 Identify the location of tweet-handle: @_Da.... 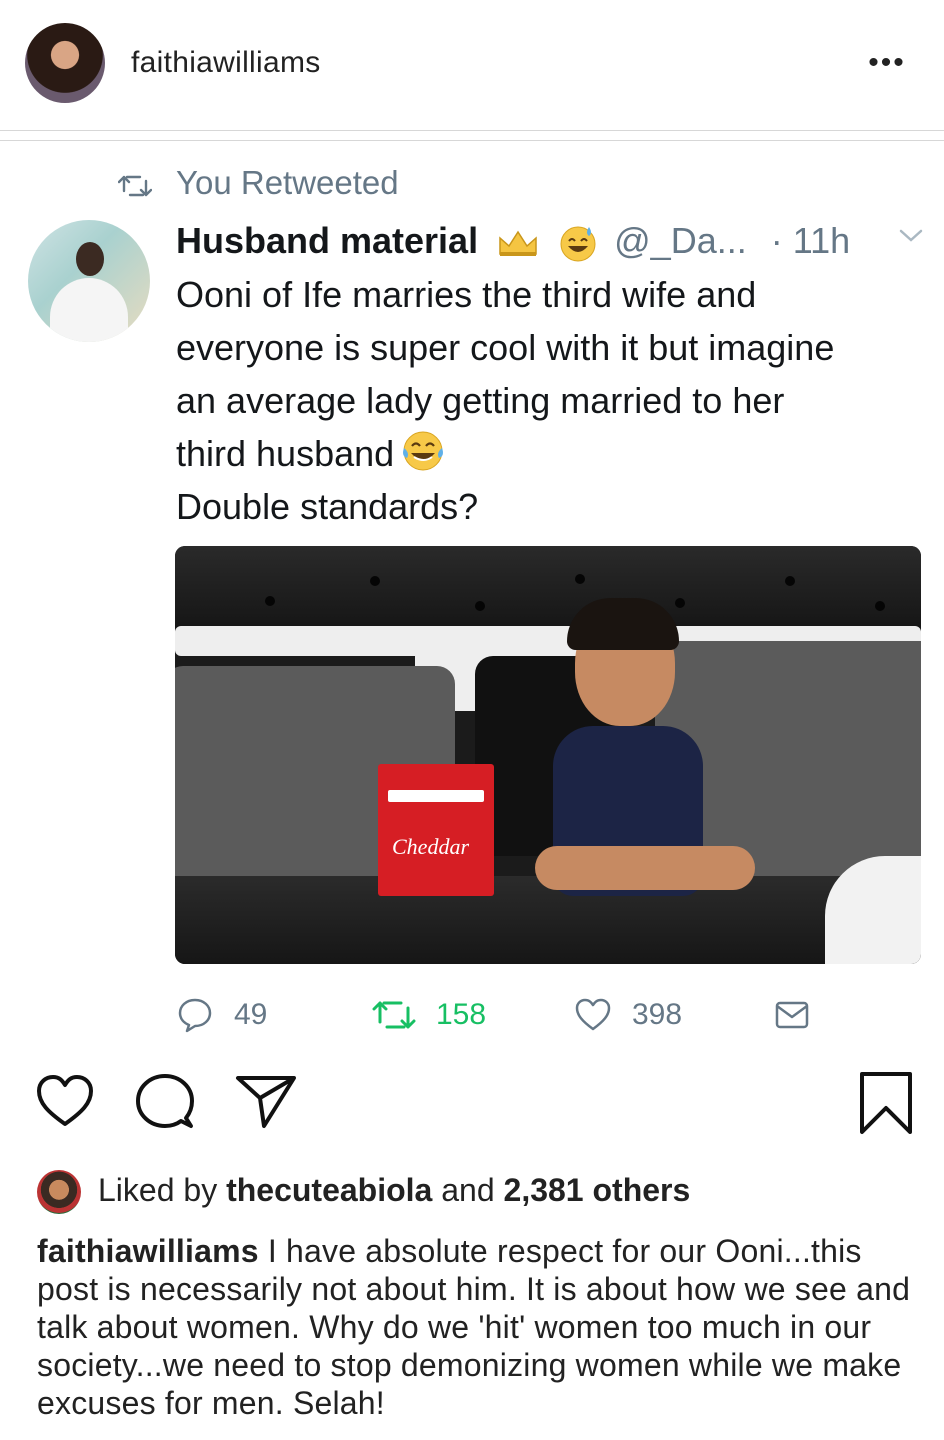
(680, 240).